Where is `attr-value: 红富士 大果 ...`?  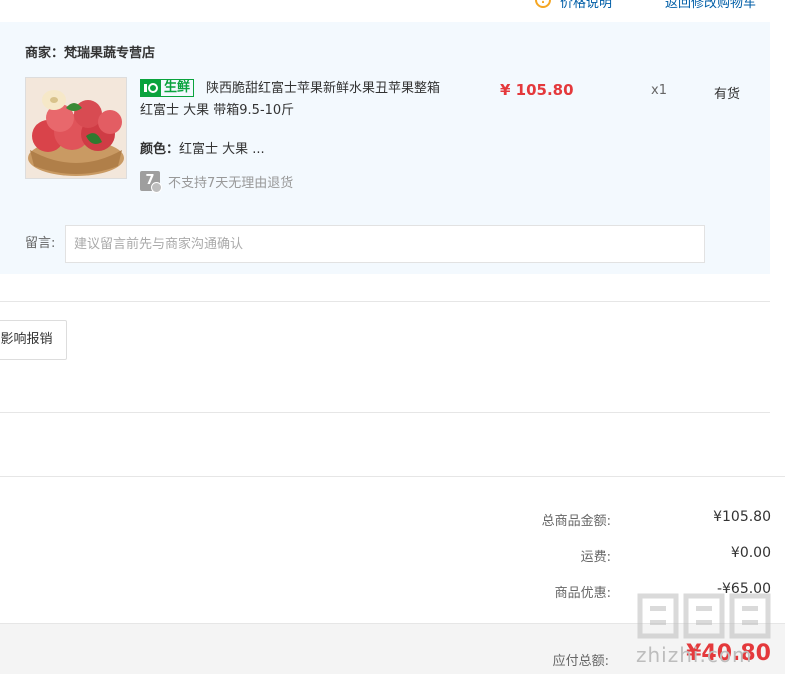 attr-value: 红富士 大果 ... is located at coordinates (222, 149).